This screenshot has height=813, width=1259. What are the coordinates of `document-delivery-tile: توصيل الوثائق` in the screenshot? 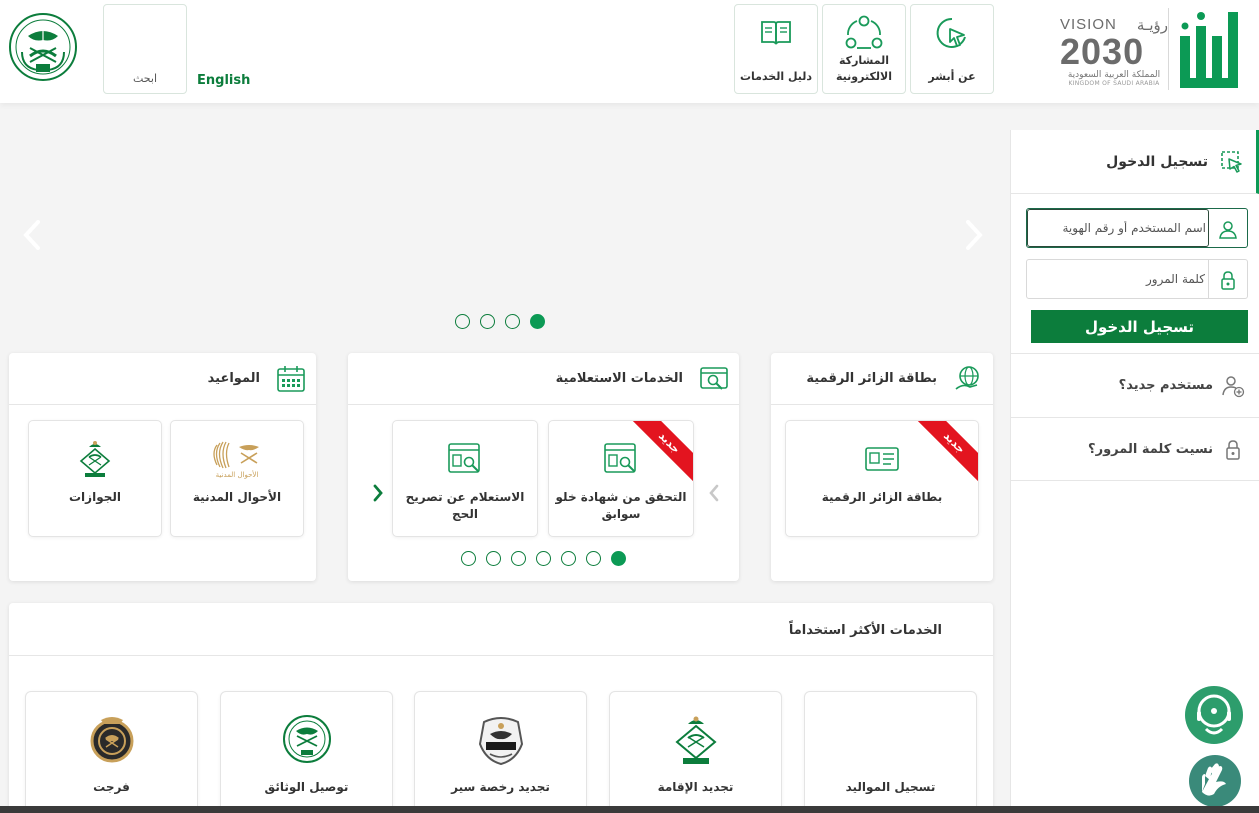 It's located at (306, 752).